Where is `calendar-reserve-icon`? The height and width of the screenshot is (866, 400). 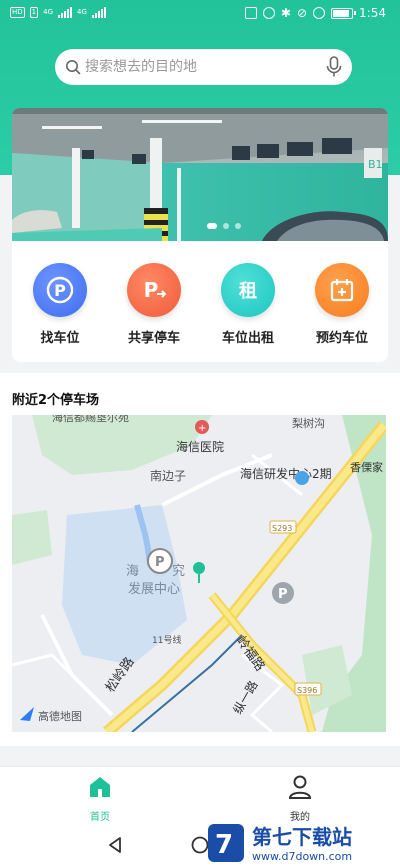
calendar-reserve-icon is located at coordinates (342, 290).